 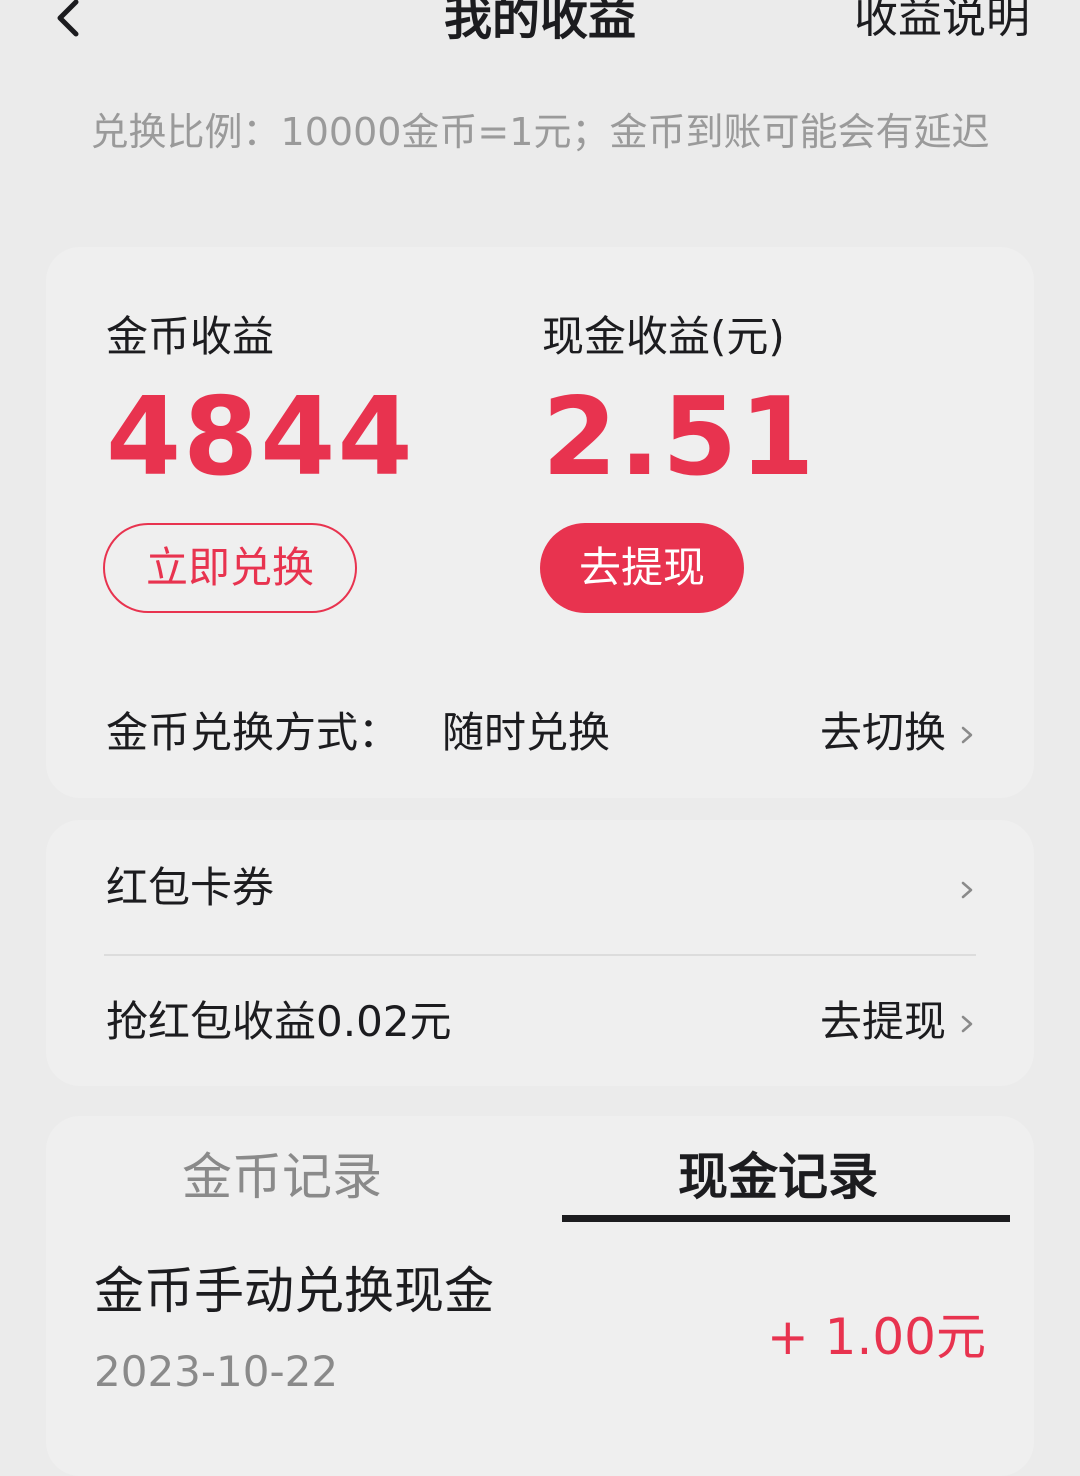 What do you see at coordinates (540, 132) in the screenshot?
I see `exchange-rate-notice: 兑换比例：10000金币=1元；金币到账可能会有延迟` at bounding box center [540, 132].